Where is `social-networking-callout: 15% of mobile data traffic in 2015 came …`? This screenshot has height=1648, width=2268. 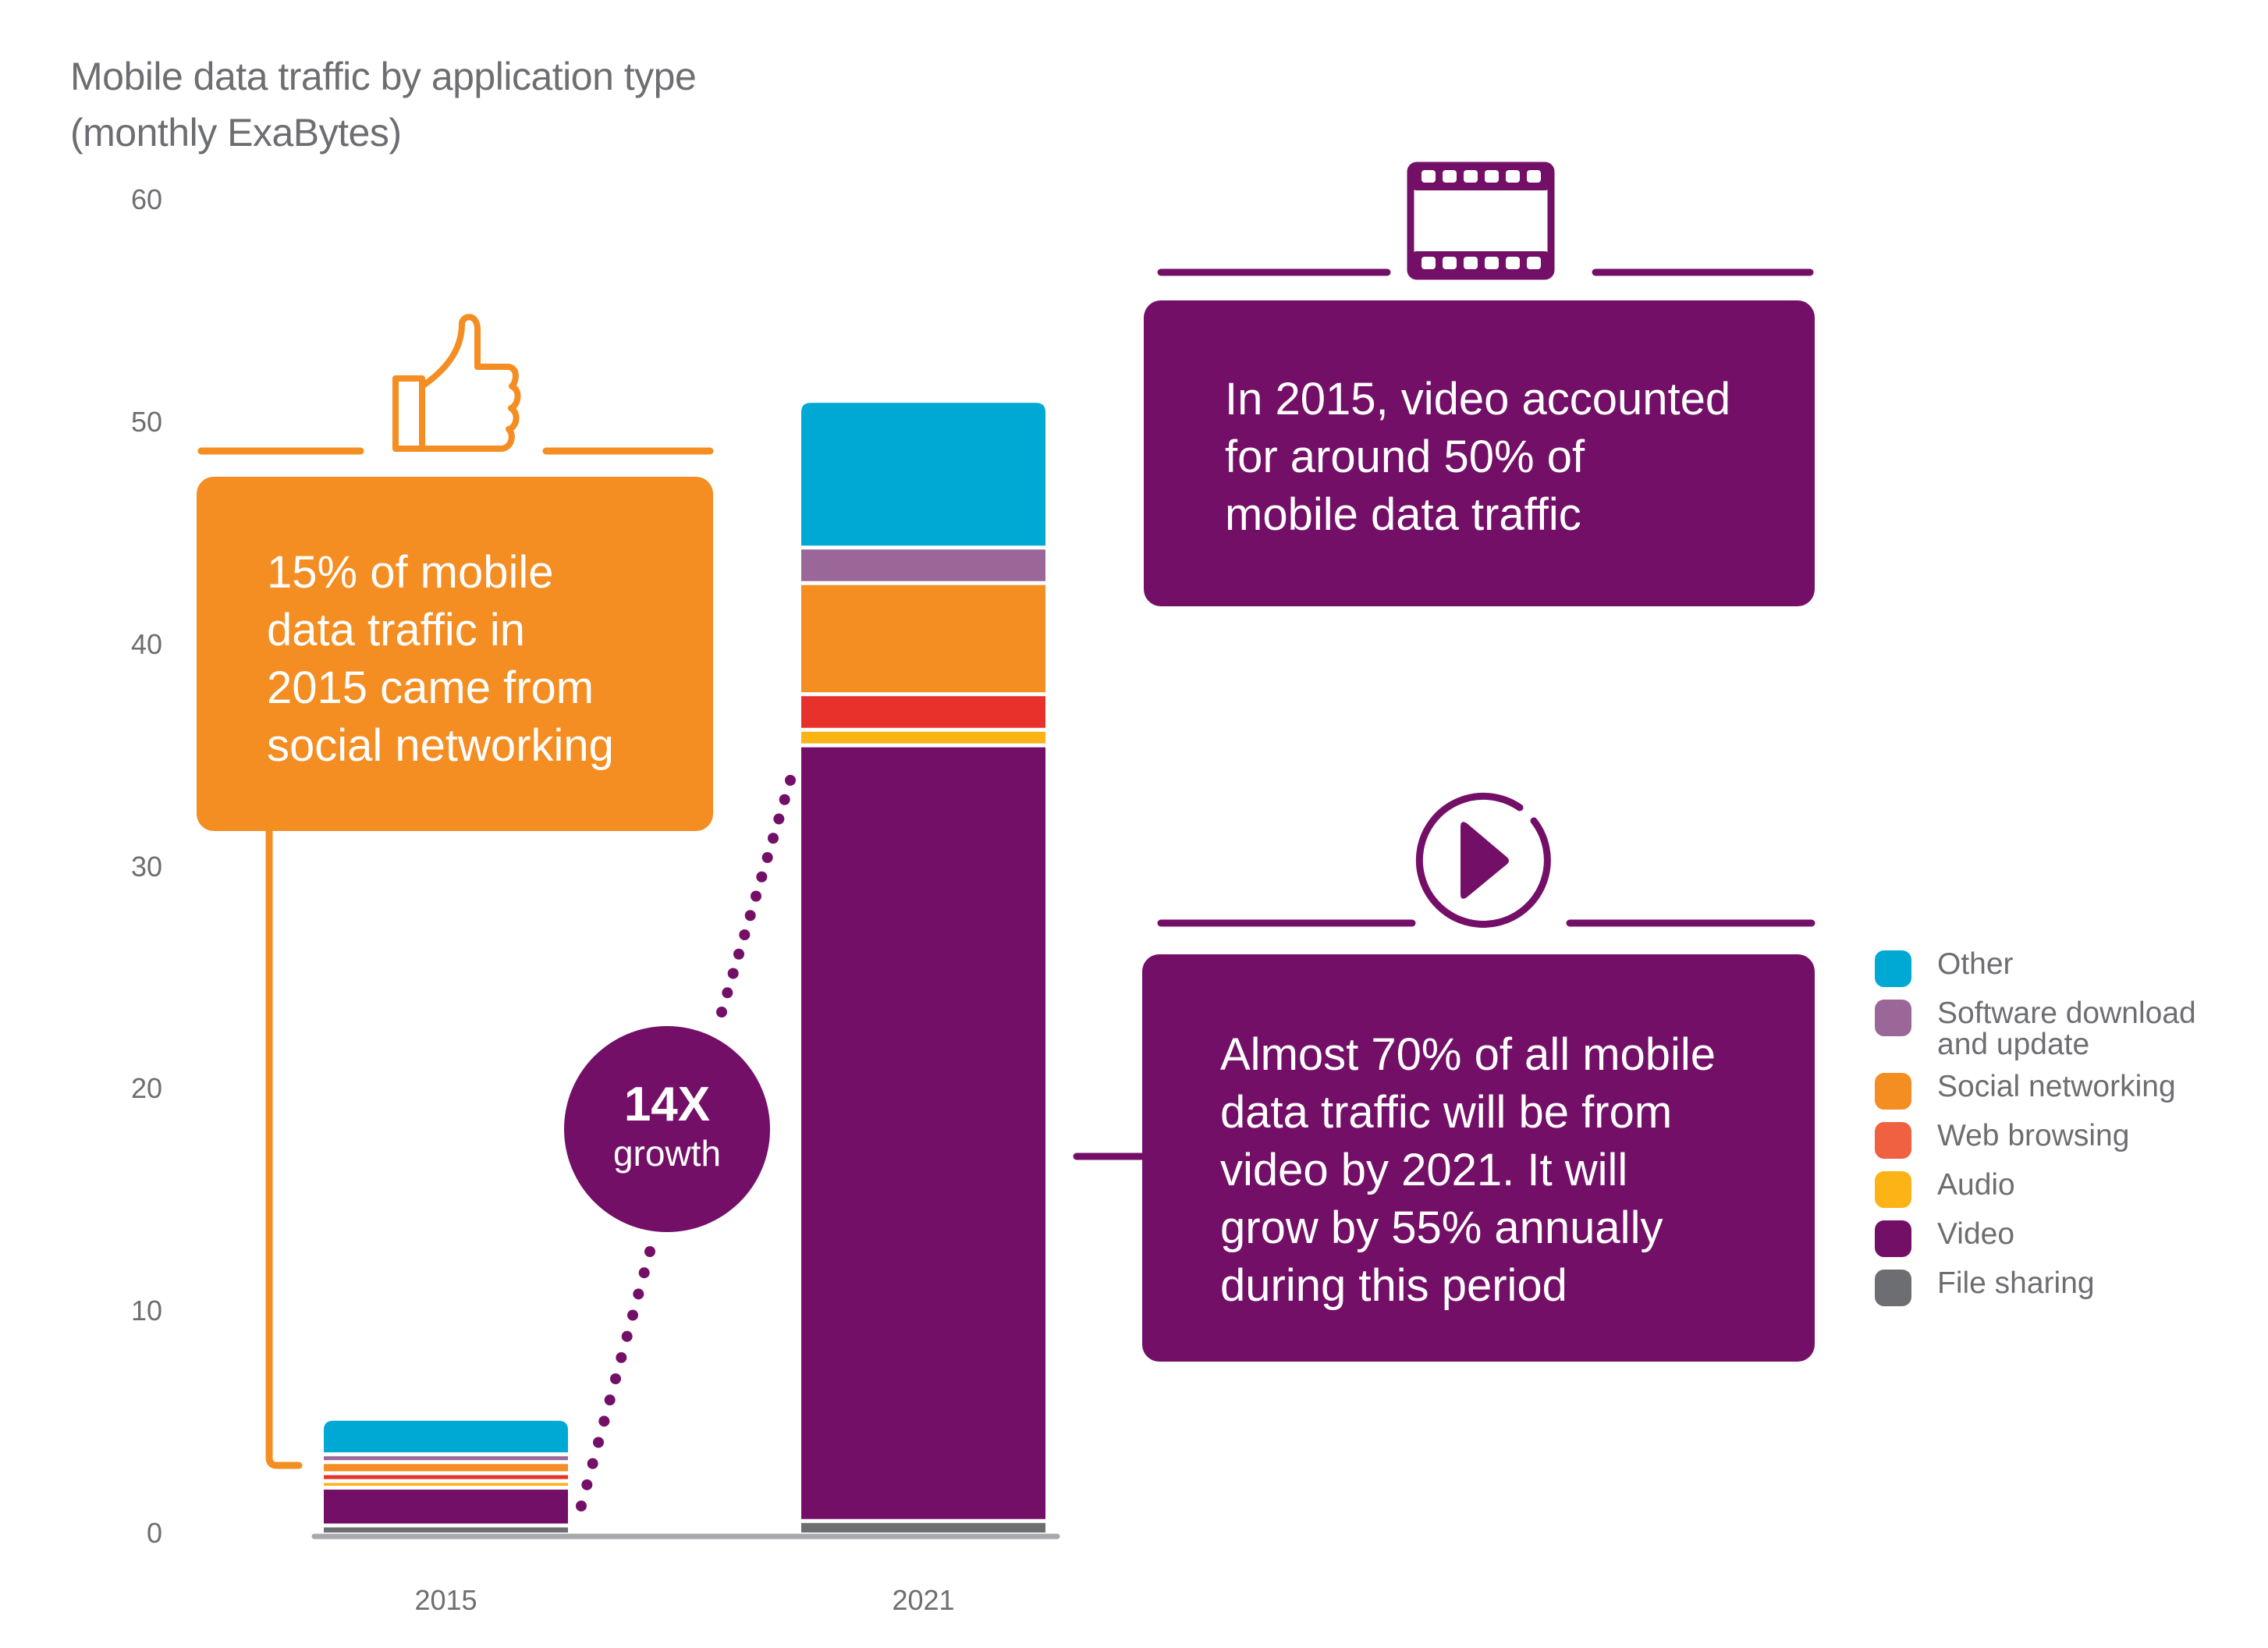
social-networking-callout: 15% of mobile data traffic in 2015 came … is located at coordinates (455, 654).